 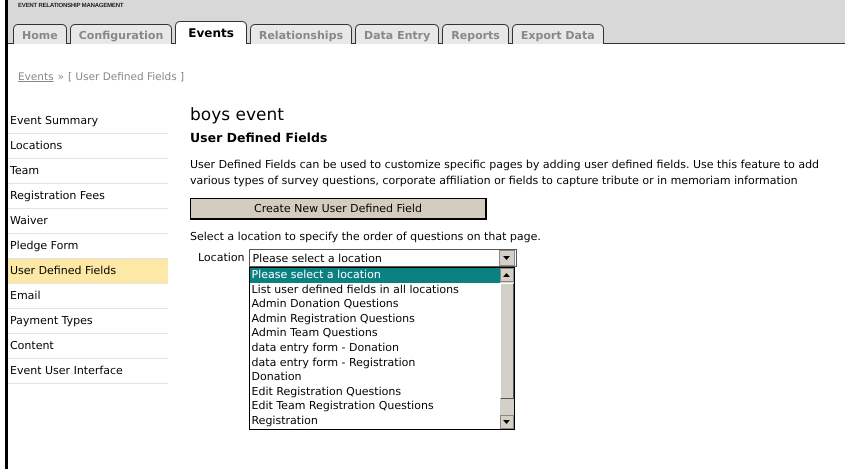 I want to click on section-heading: User Defined Fields, so click(x=259, y=137).